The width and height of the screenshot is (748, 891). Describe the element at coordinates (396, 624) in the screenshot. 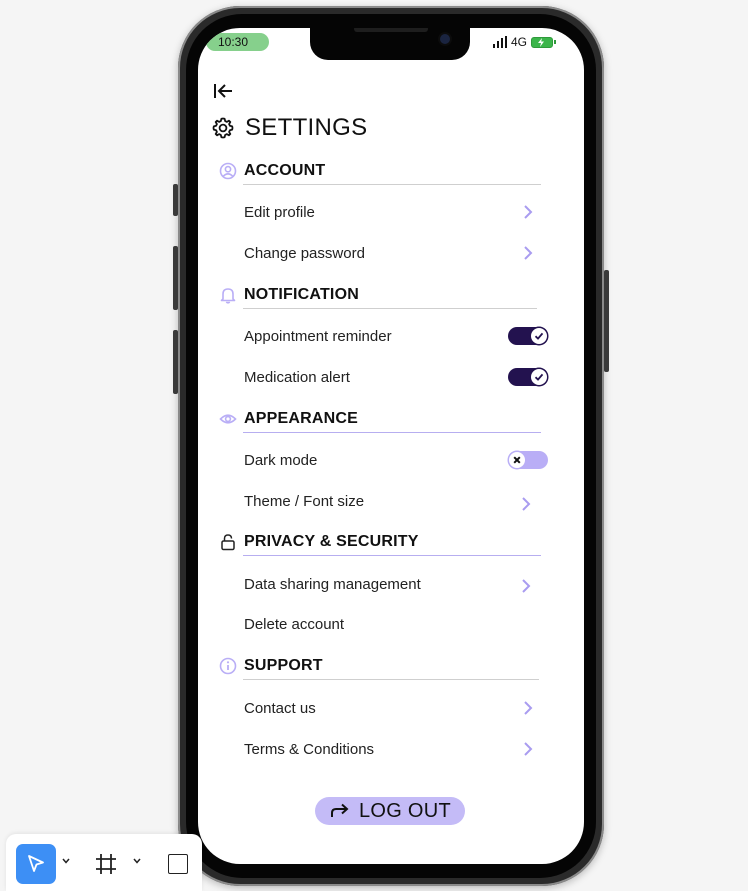

I see `menu-item-delete-account: Delete account` at that location.